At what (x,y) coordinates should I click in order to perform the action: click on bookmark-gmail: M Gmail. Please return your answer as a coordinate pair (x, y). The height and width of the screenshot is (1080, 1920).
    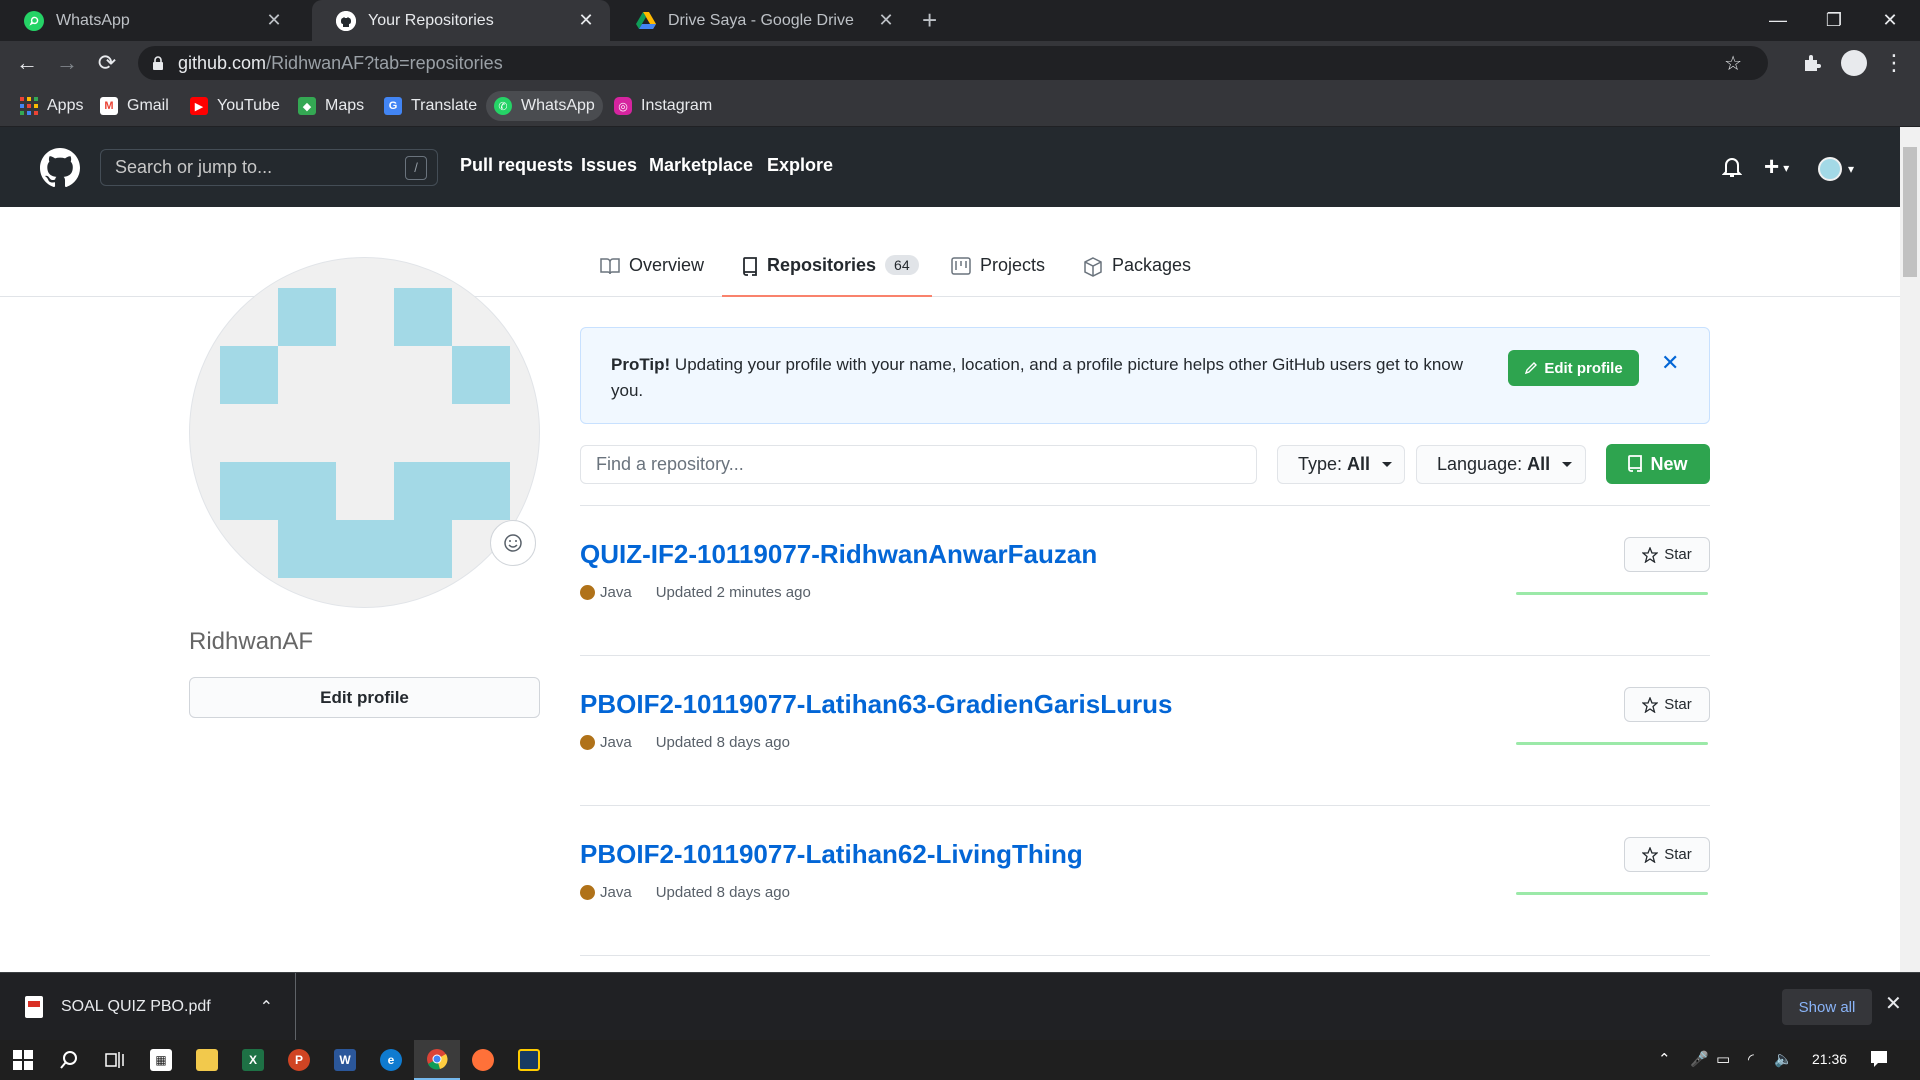
    Looking at the image, I should click on (134, 106).